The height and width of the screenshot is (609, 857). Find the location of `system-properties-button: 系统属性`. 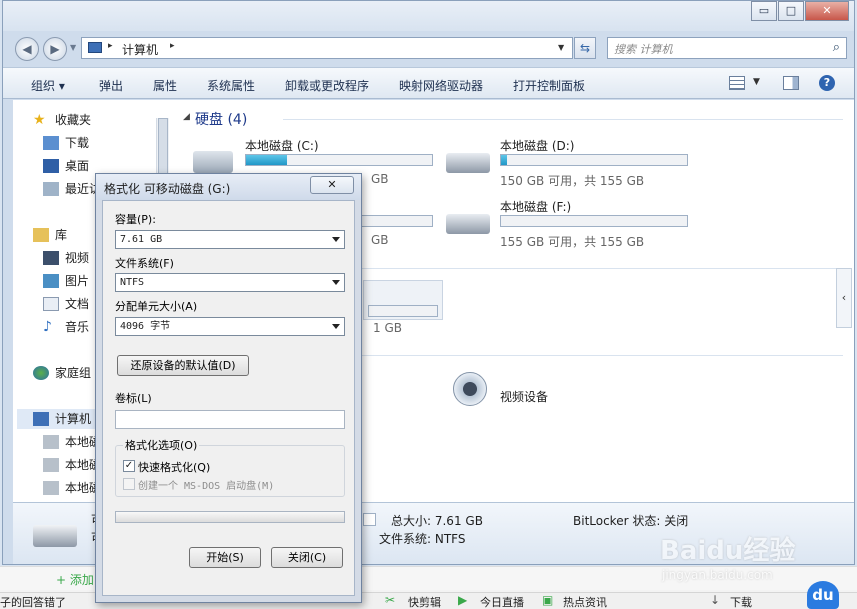

system-properties-button: 系统属性 is located at coordinates (231, 85).